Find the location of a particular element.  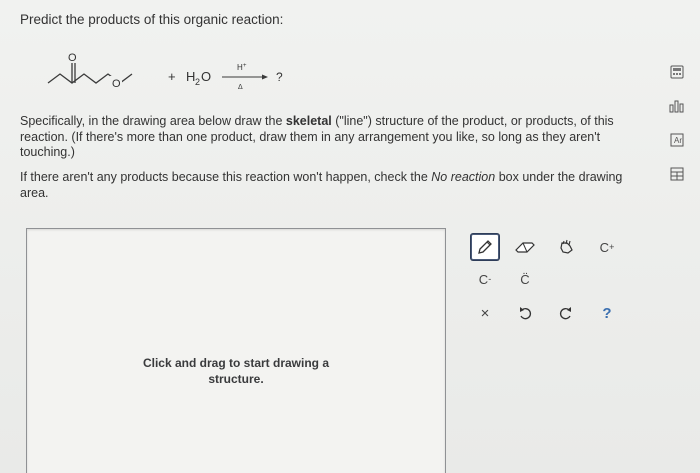

redo-icon is located at coordinates (565, 313).